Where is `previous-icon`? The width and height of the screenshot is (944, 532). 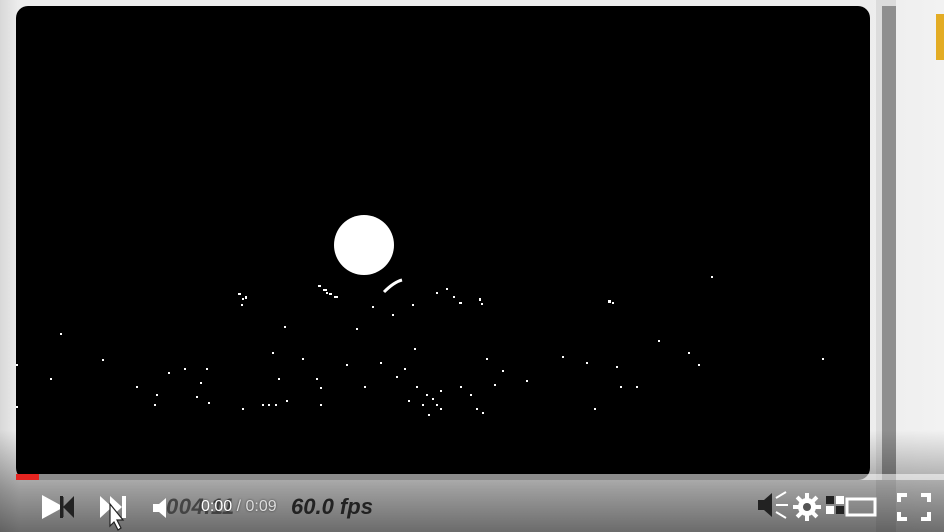
previous-icon is located at coordinates (67, 507).